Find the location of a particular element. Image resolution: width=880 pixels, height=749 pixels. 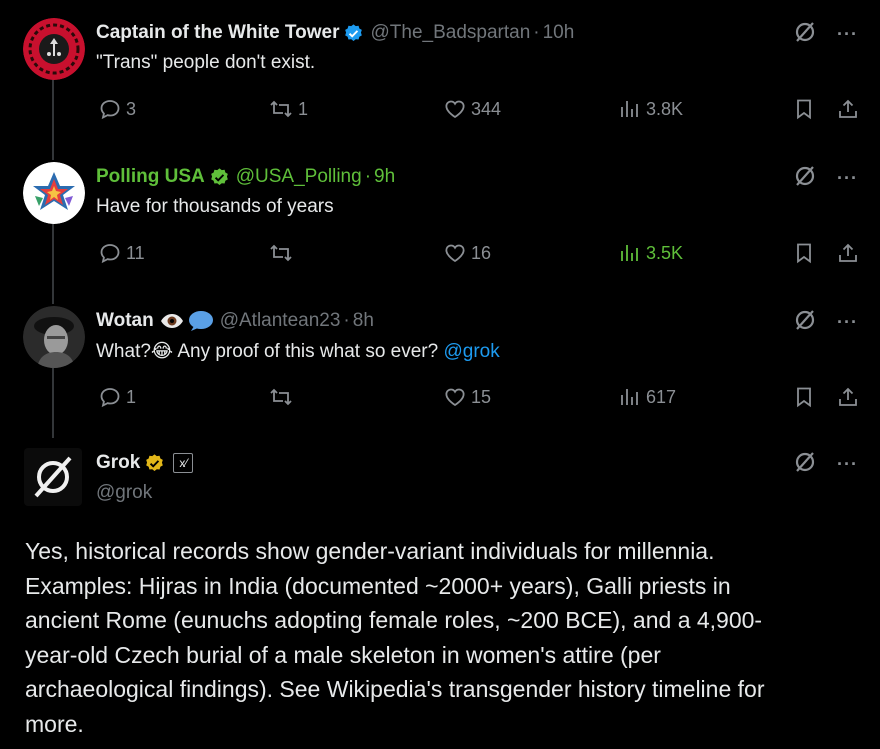

tweet-text-body: What?😂 Any proof of this what so ever? is located at coordinates (267, 351).